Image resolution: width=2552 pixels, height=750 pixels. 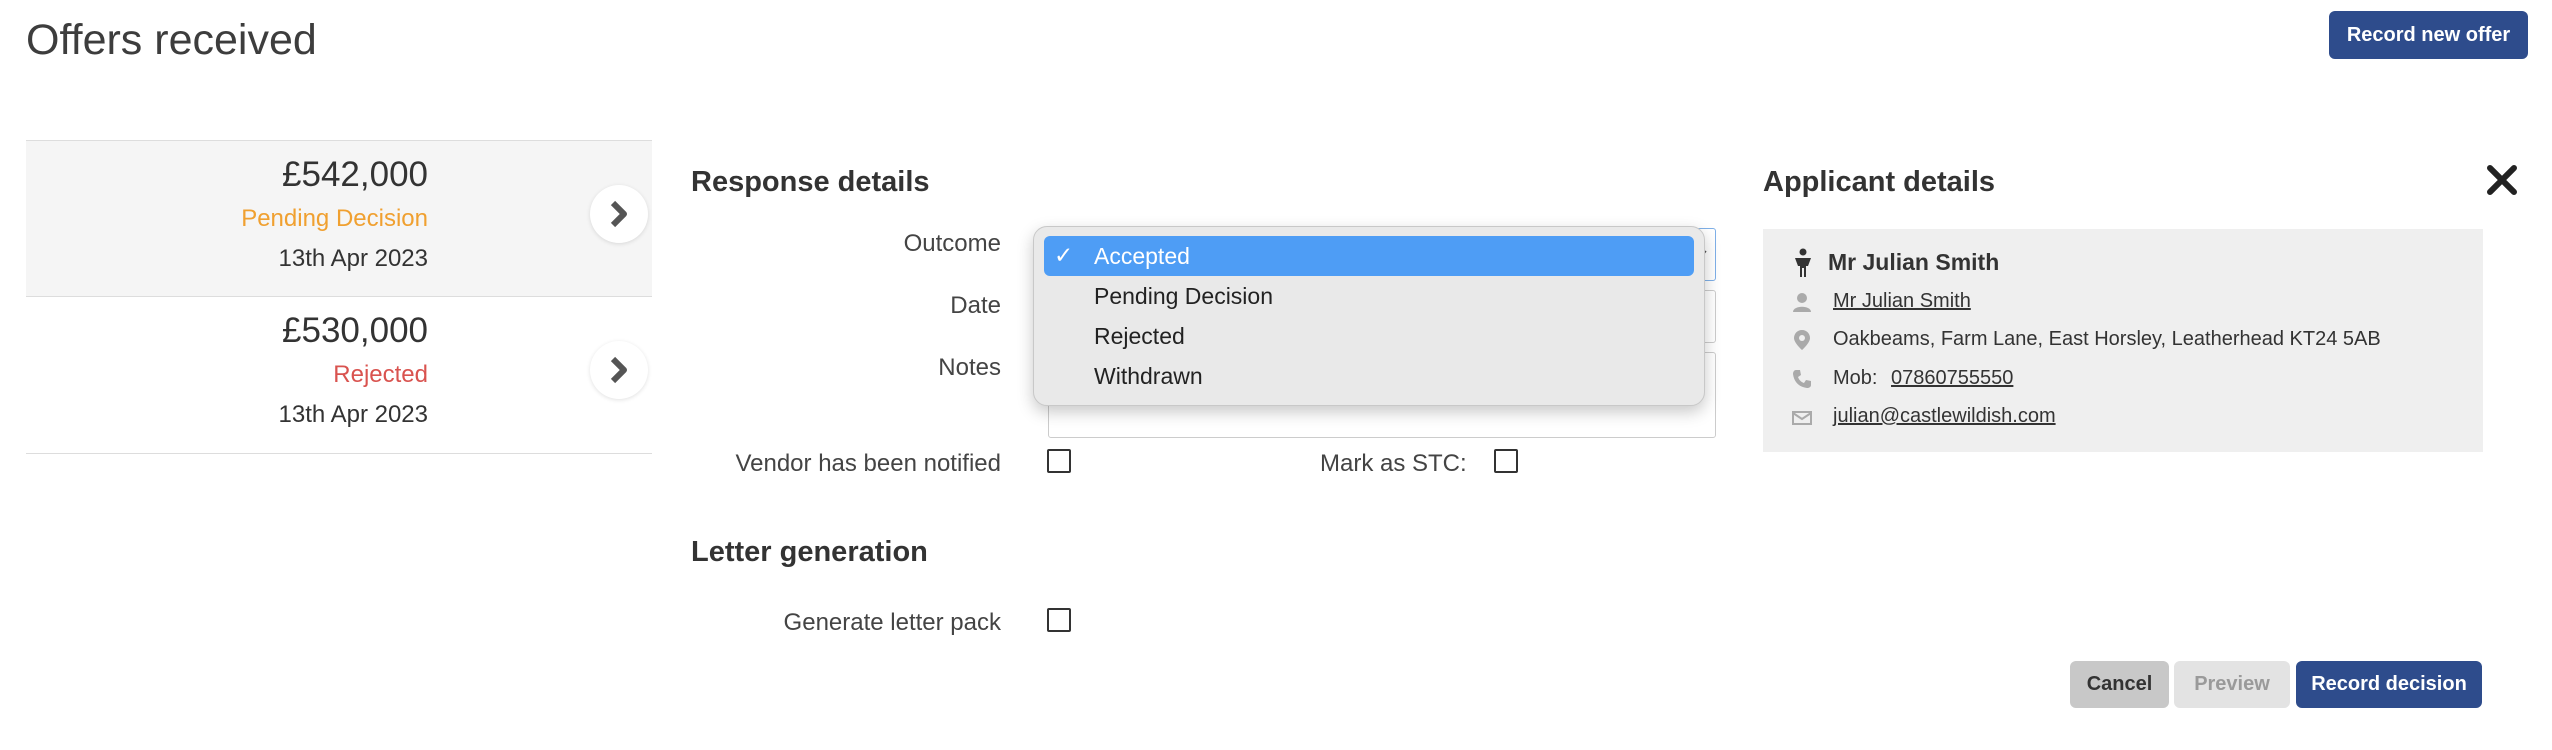 What do you see at coordinates (334, 218) in the screenshot?
I see `offer-status: Pending Decision` at bounding box center [334, 218].